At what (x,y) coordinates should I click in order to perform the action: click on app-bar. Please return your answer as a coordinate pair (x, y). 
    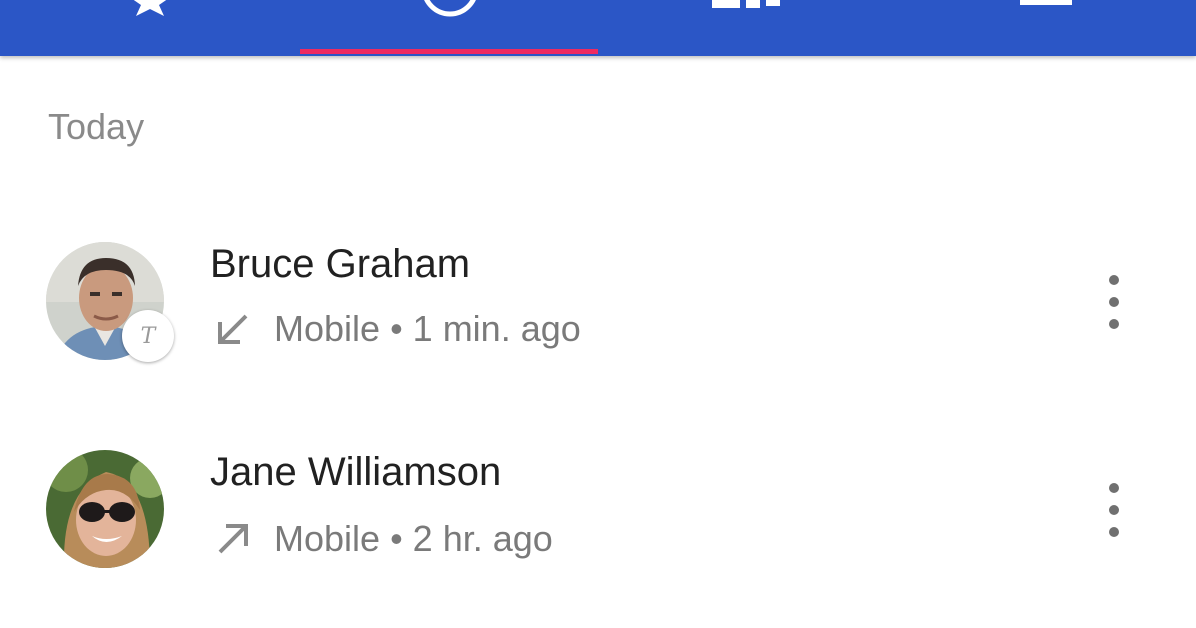
    Looking at the image, I should click on (598, 28).